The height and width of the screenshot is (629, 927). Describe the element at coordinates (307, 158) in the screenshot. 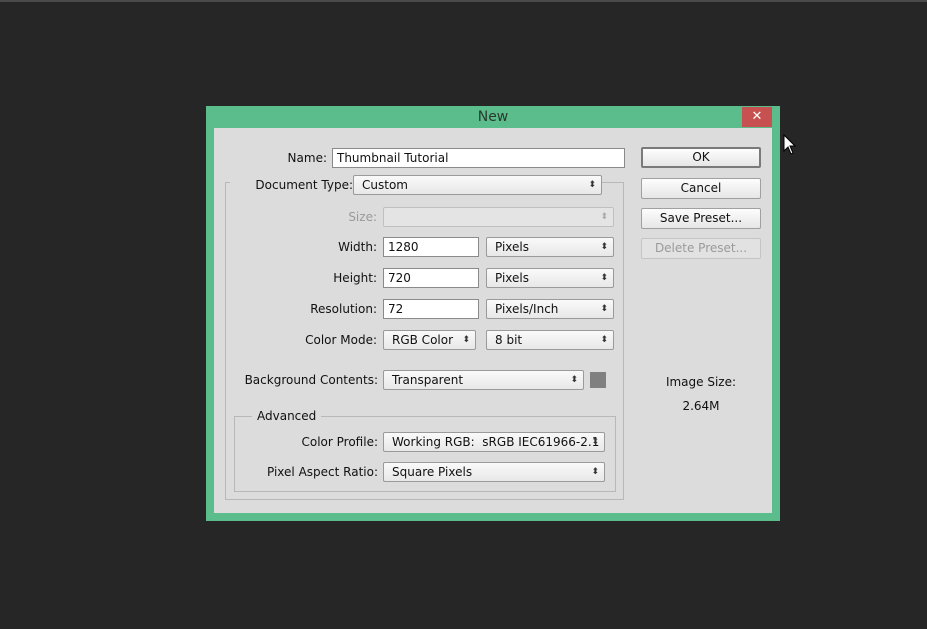

I see `name-label: Name:` at that location.